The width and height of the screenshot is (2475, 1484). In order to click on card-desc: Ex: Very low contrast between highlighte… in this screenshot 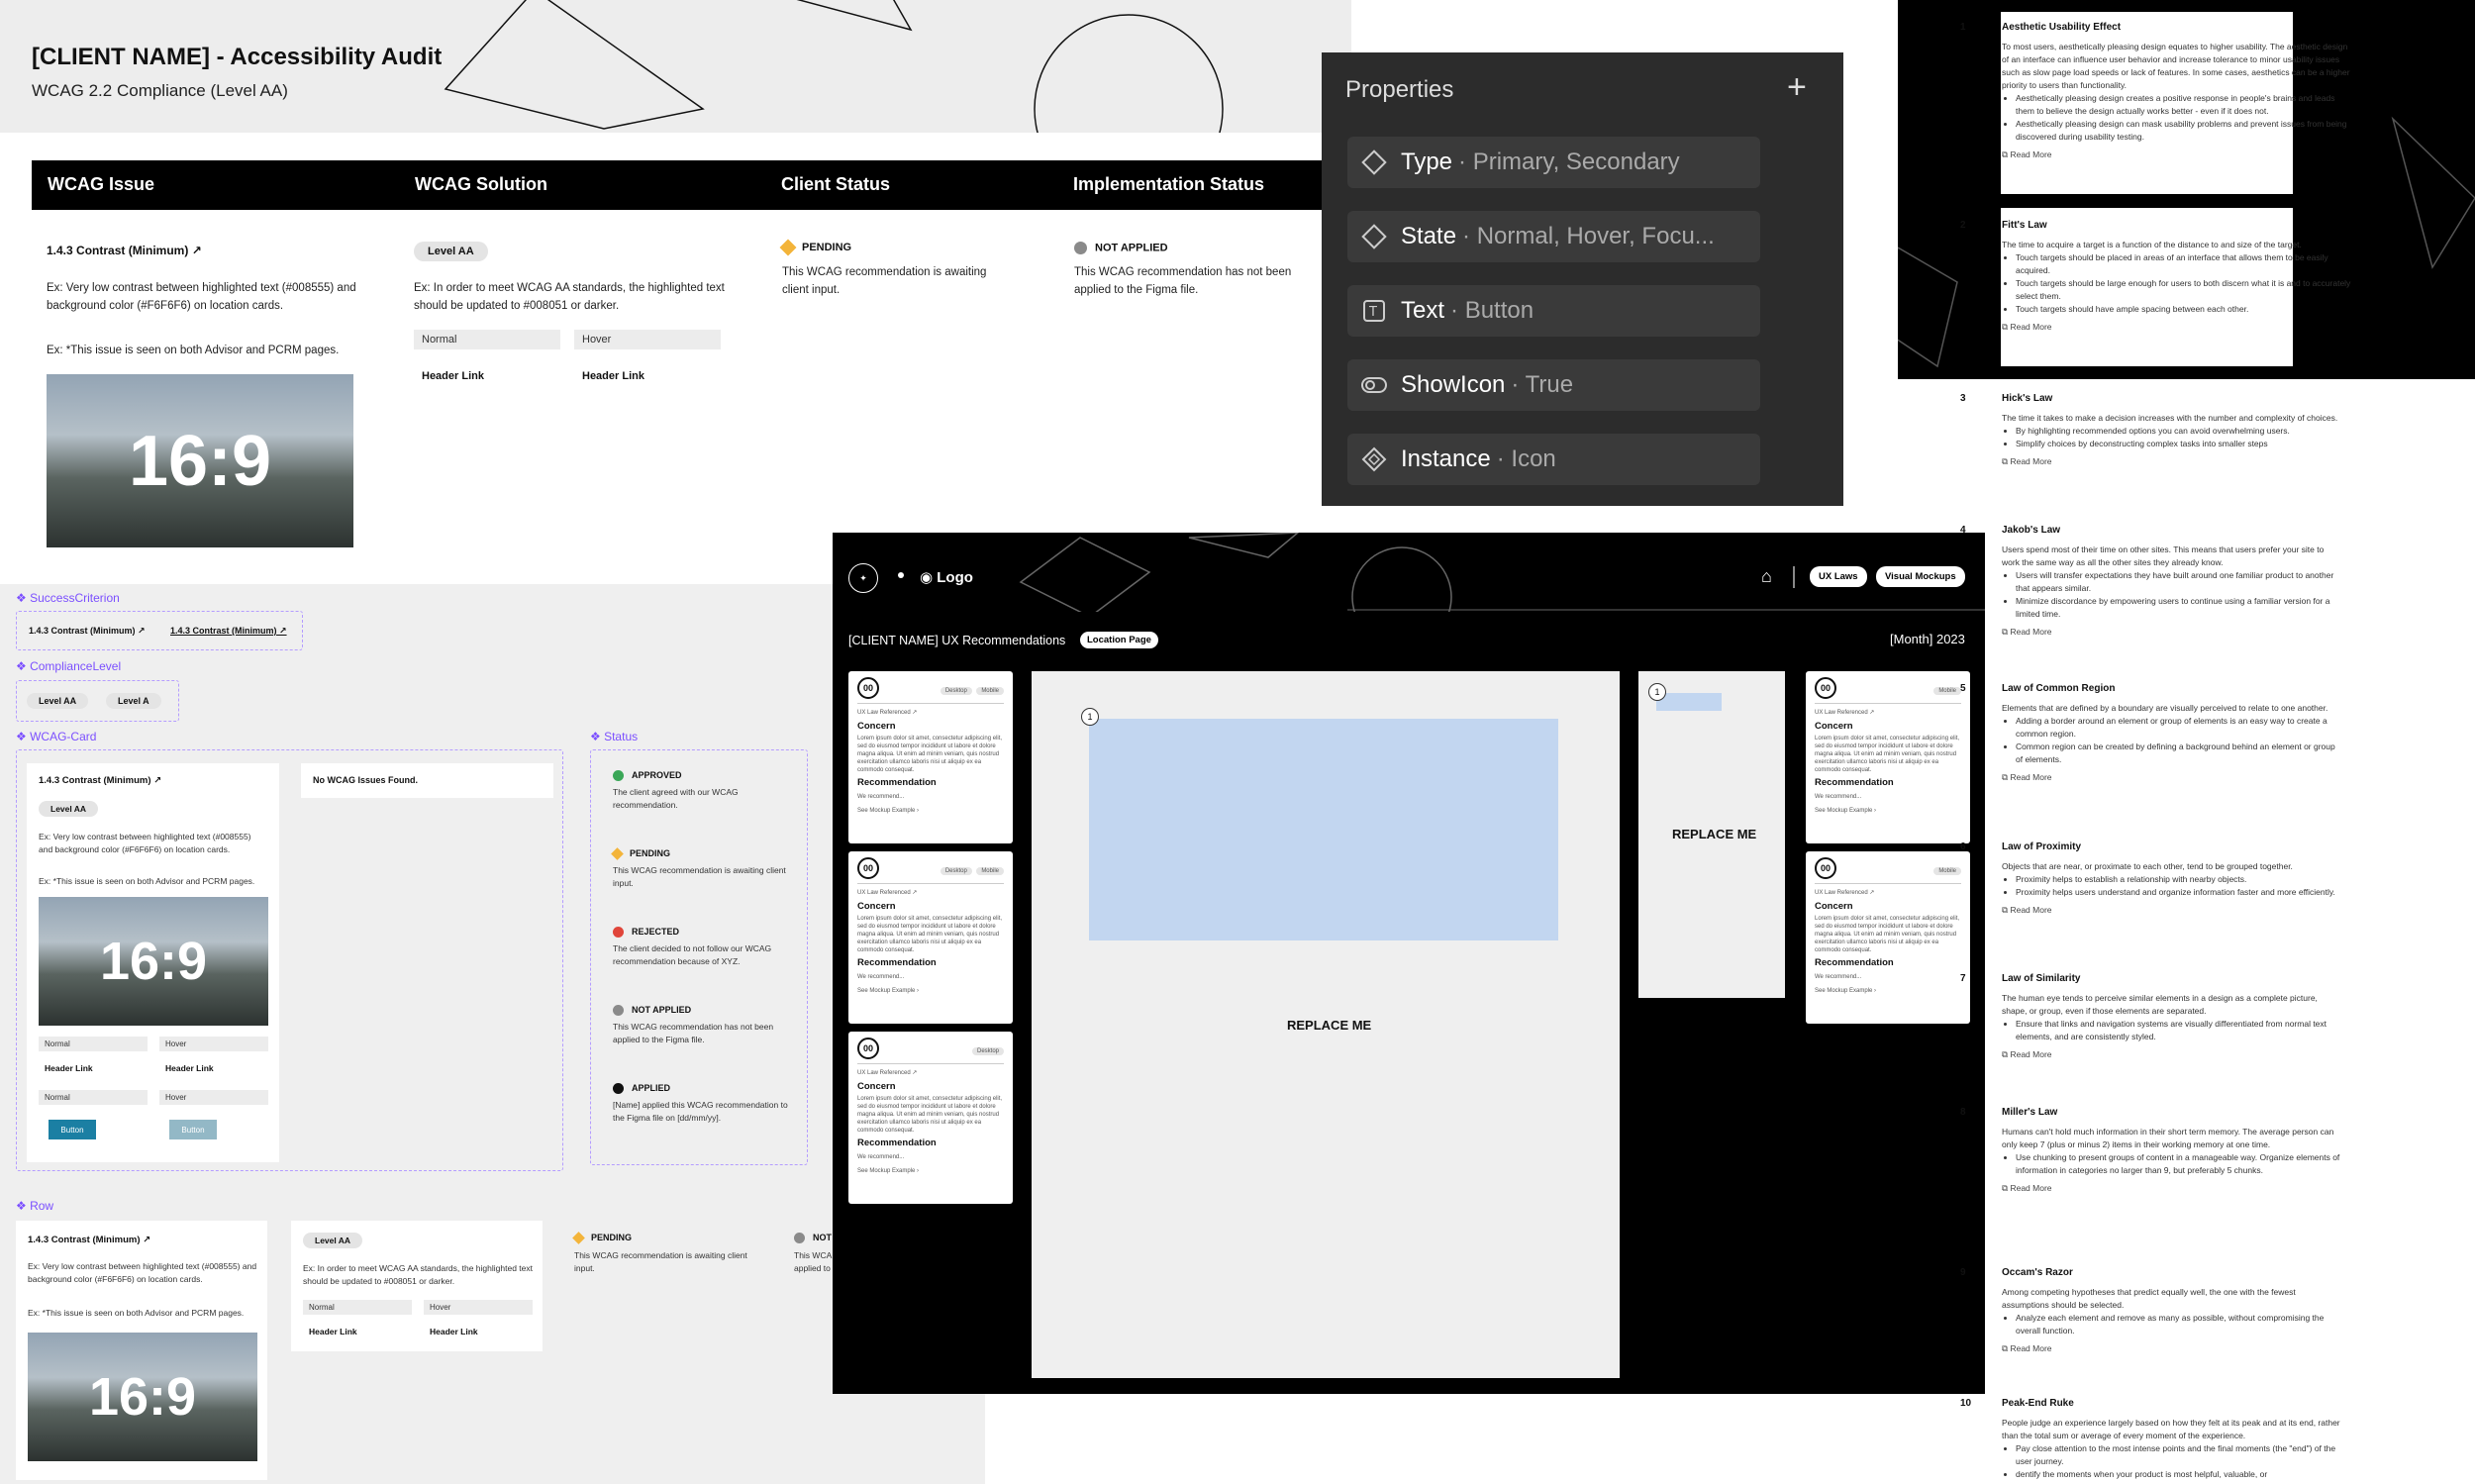, I will do `click(145, 843)`.